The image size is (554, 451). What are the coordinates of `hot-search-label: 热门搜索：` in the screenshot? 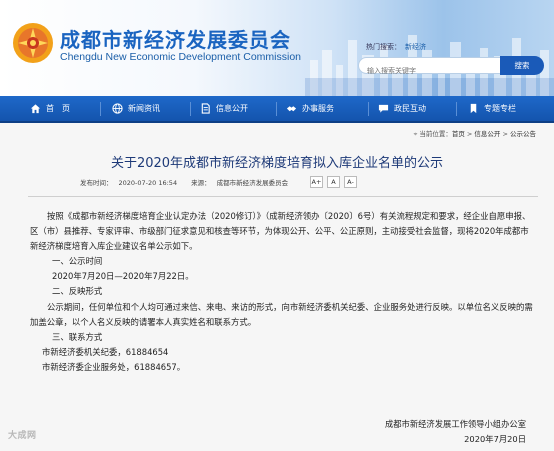 It's located at (383, 47).